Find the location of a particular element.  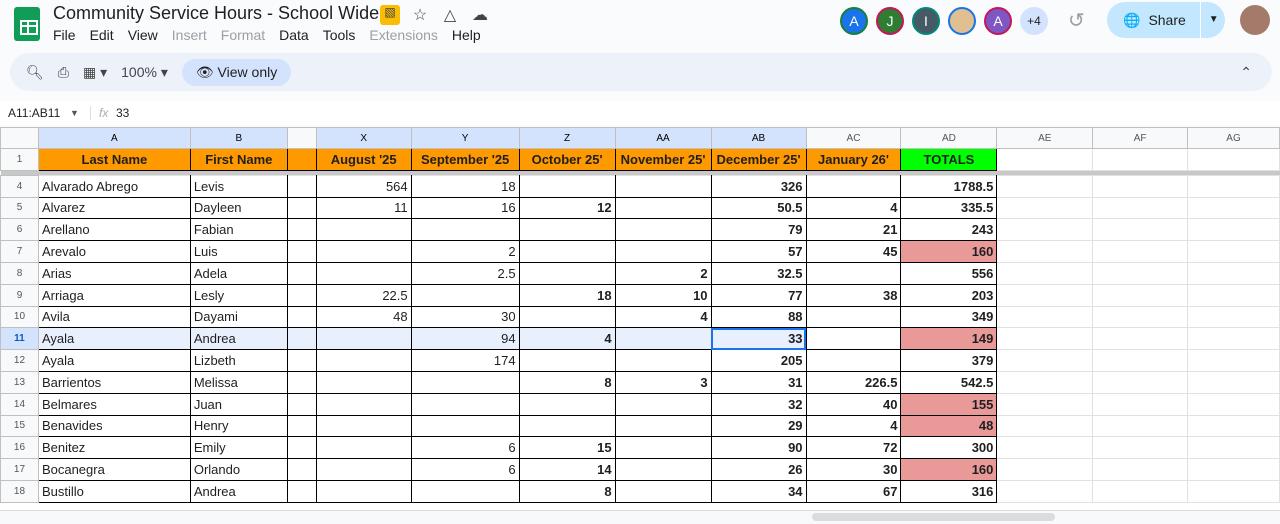

hours-cell: 29 is located at coordinates (758, 426).